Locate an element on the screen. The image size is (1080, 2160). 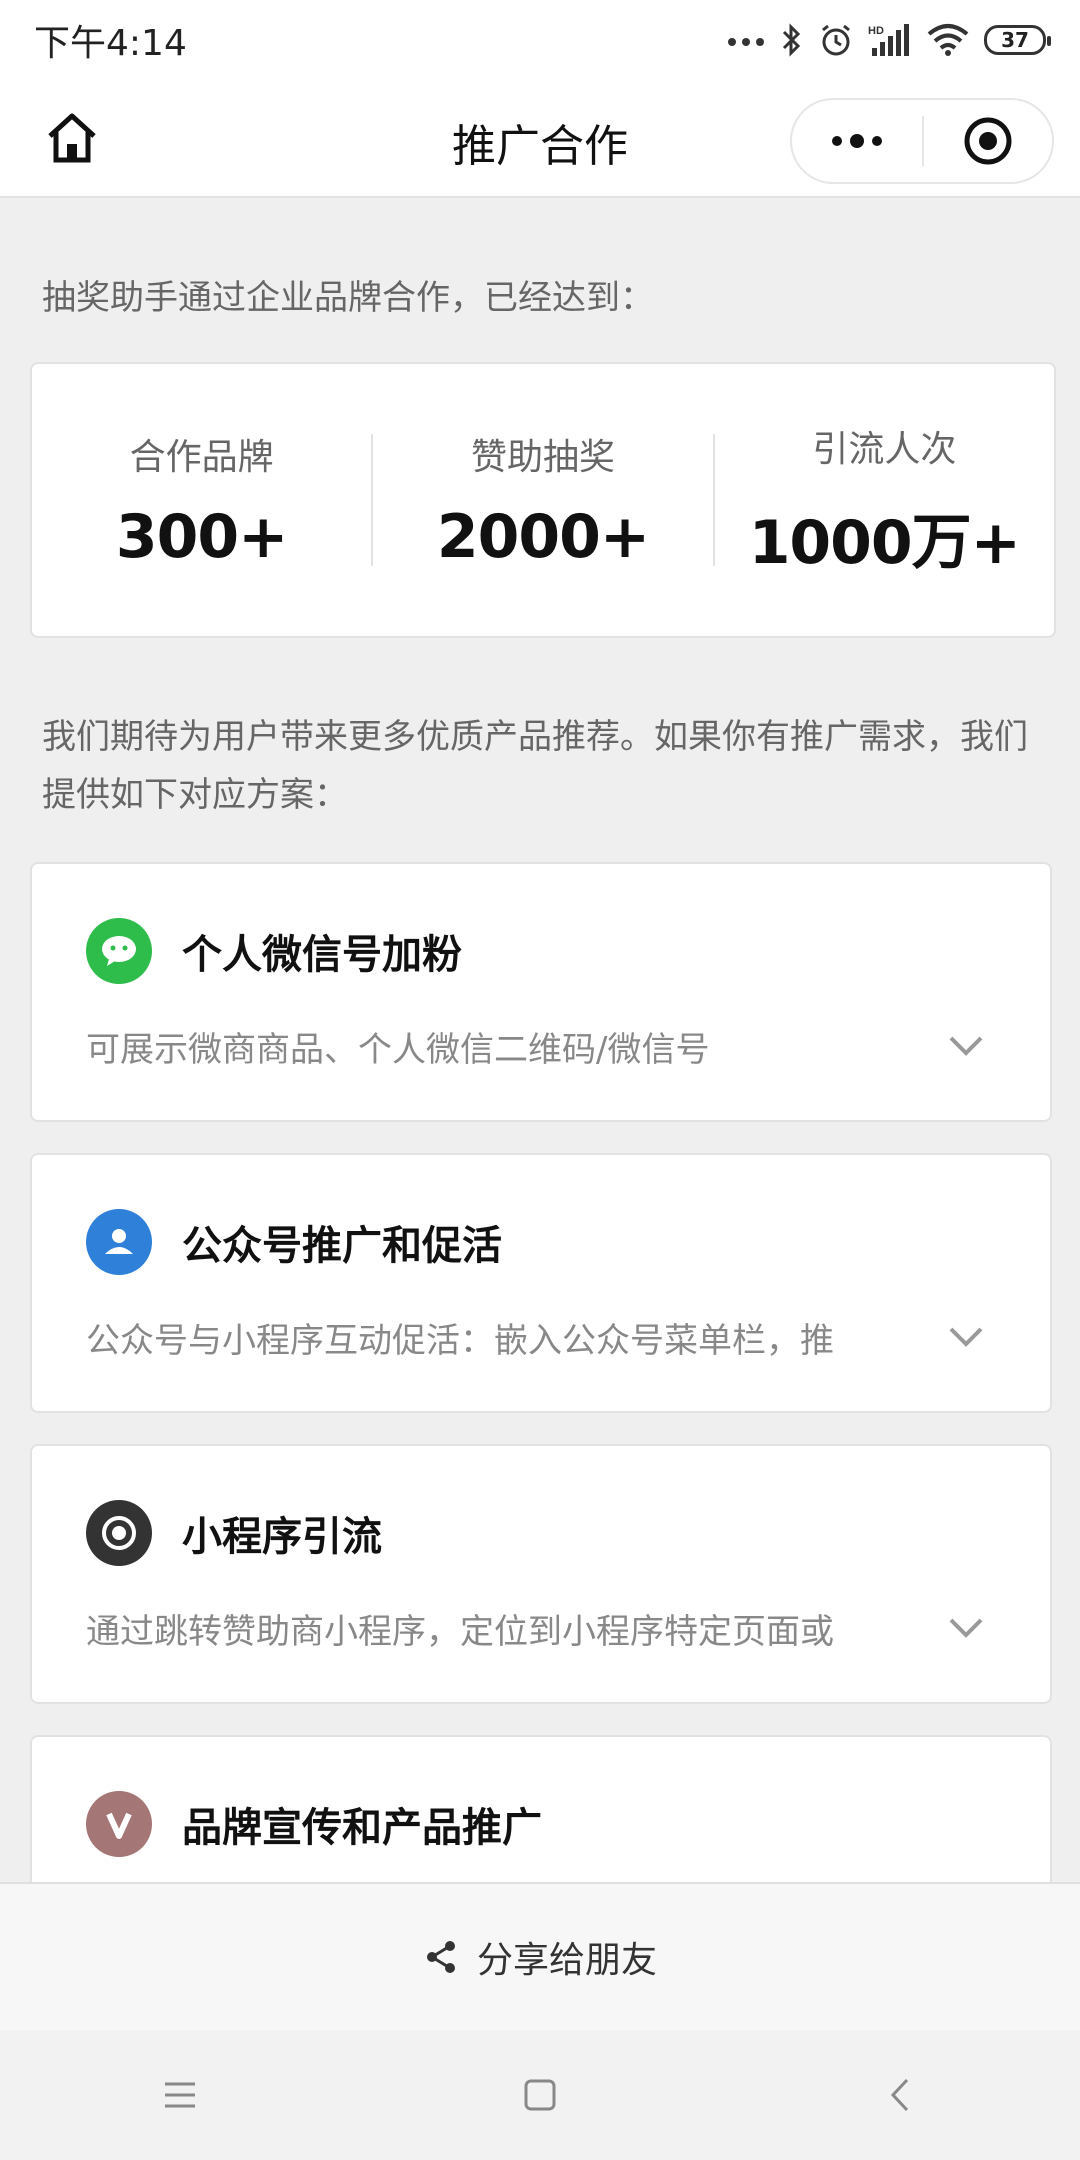
close-miniprogram-icon is located at coordinates (988, 141).